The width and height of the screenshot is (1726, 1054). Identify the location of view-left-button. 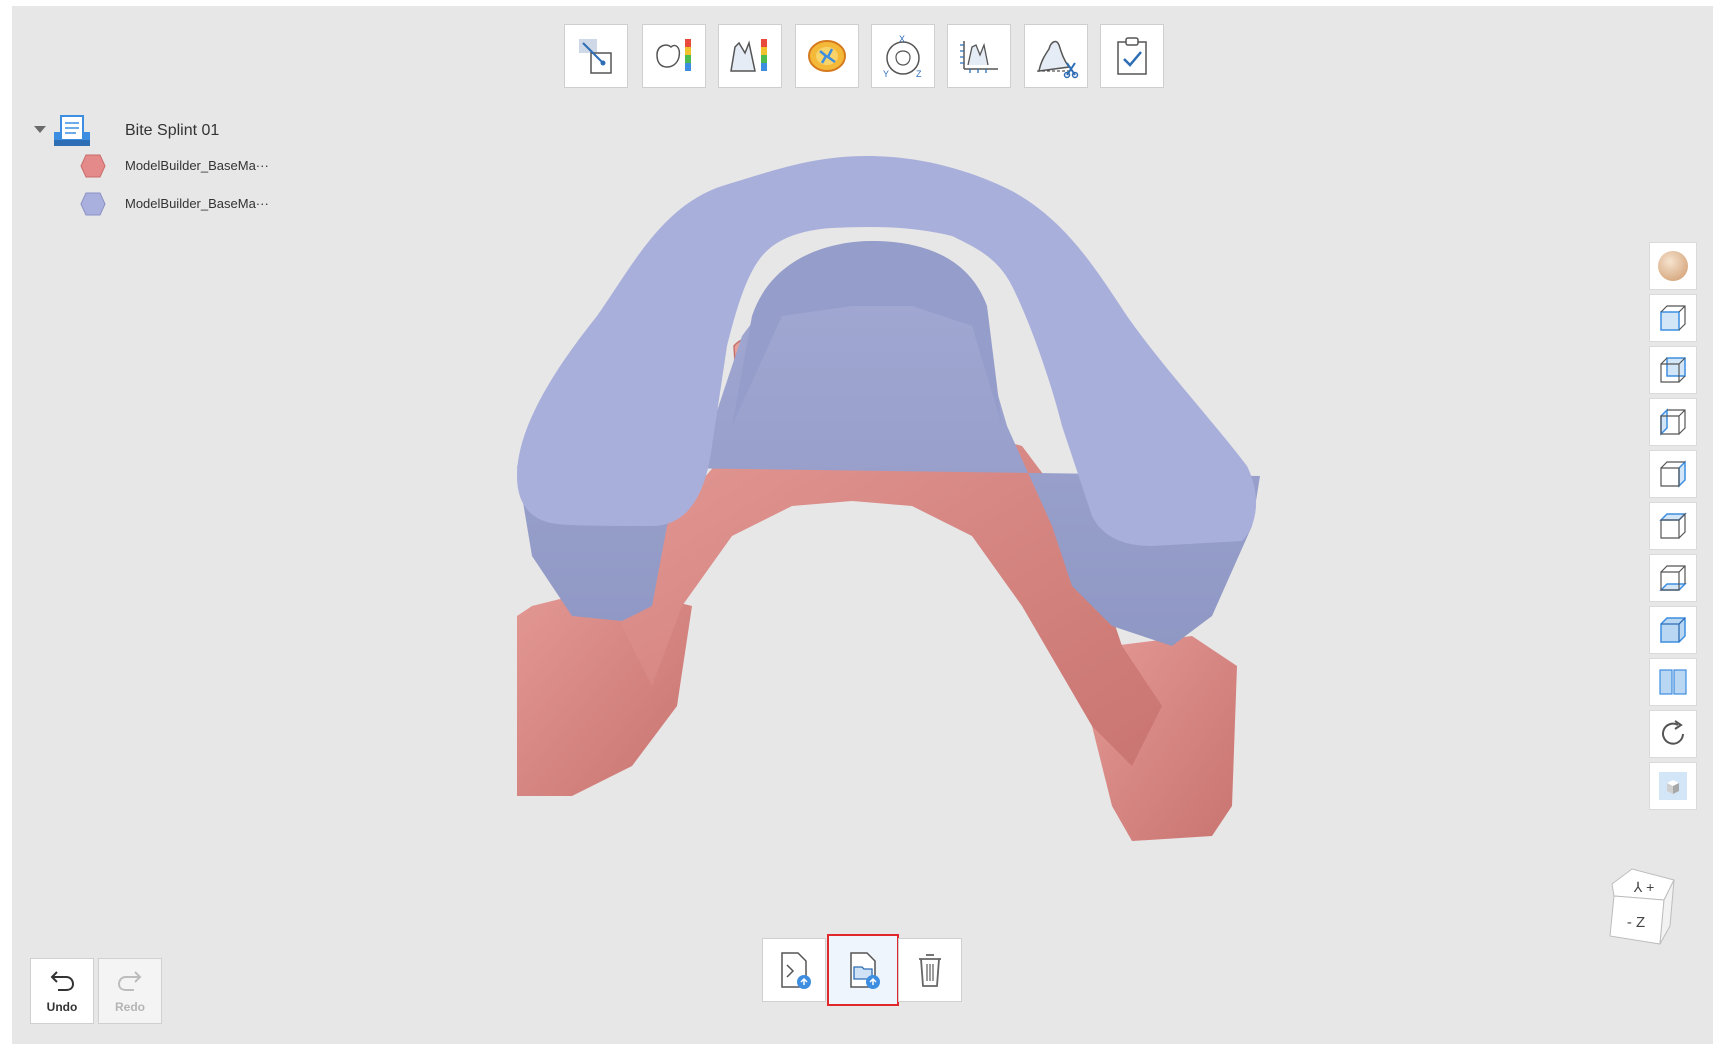
(1673, 422).